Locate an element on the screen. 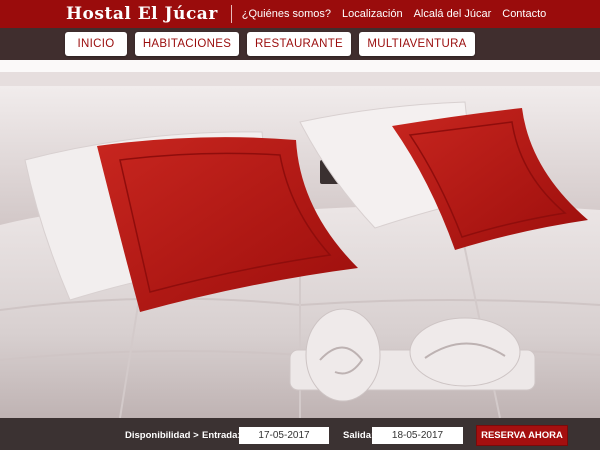 The height and width of the screenshot is (450, 600). site-logo: Hostal El Júcar is located at coordinates (142, 14).